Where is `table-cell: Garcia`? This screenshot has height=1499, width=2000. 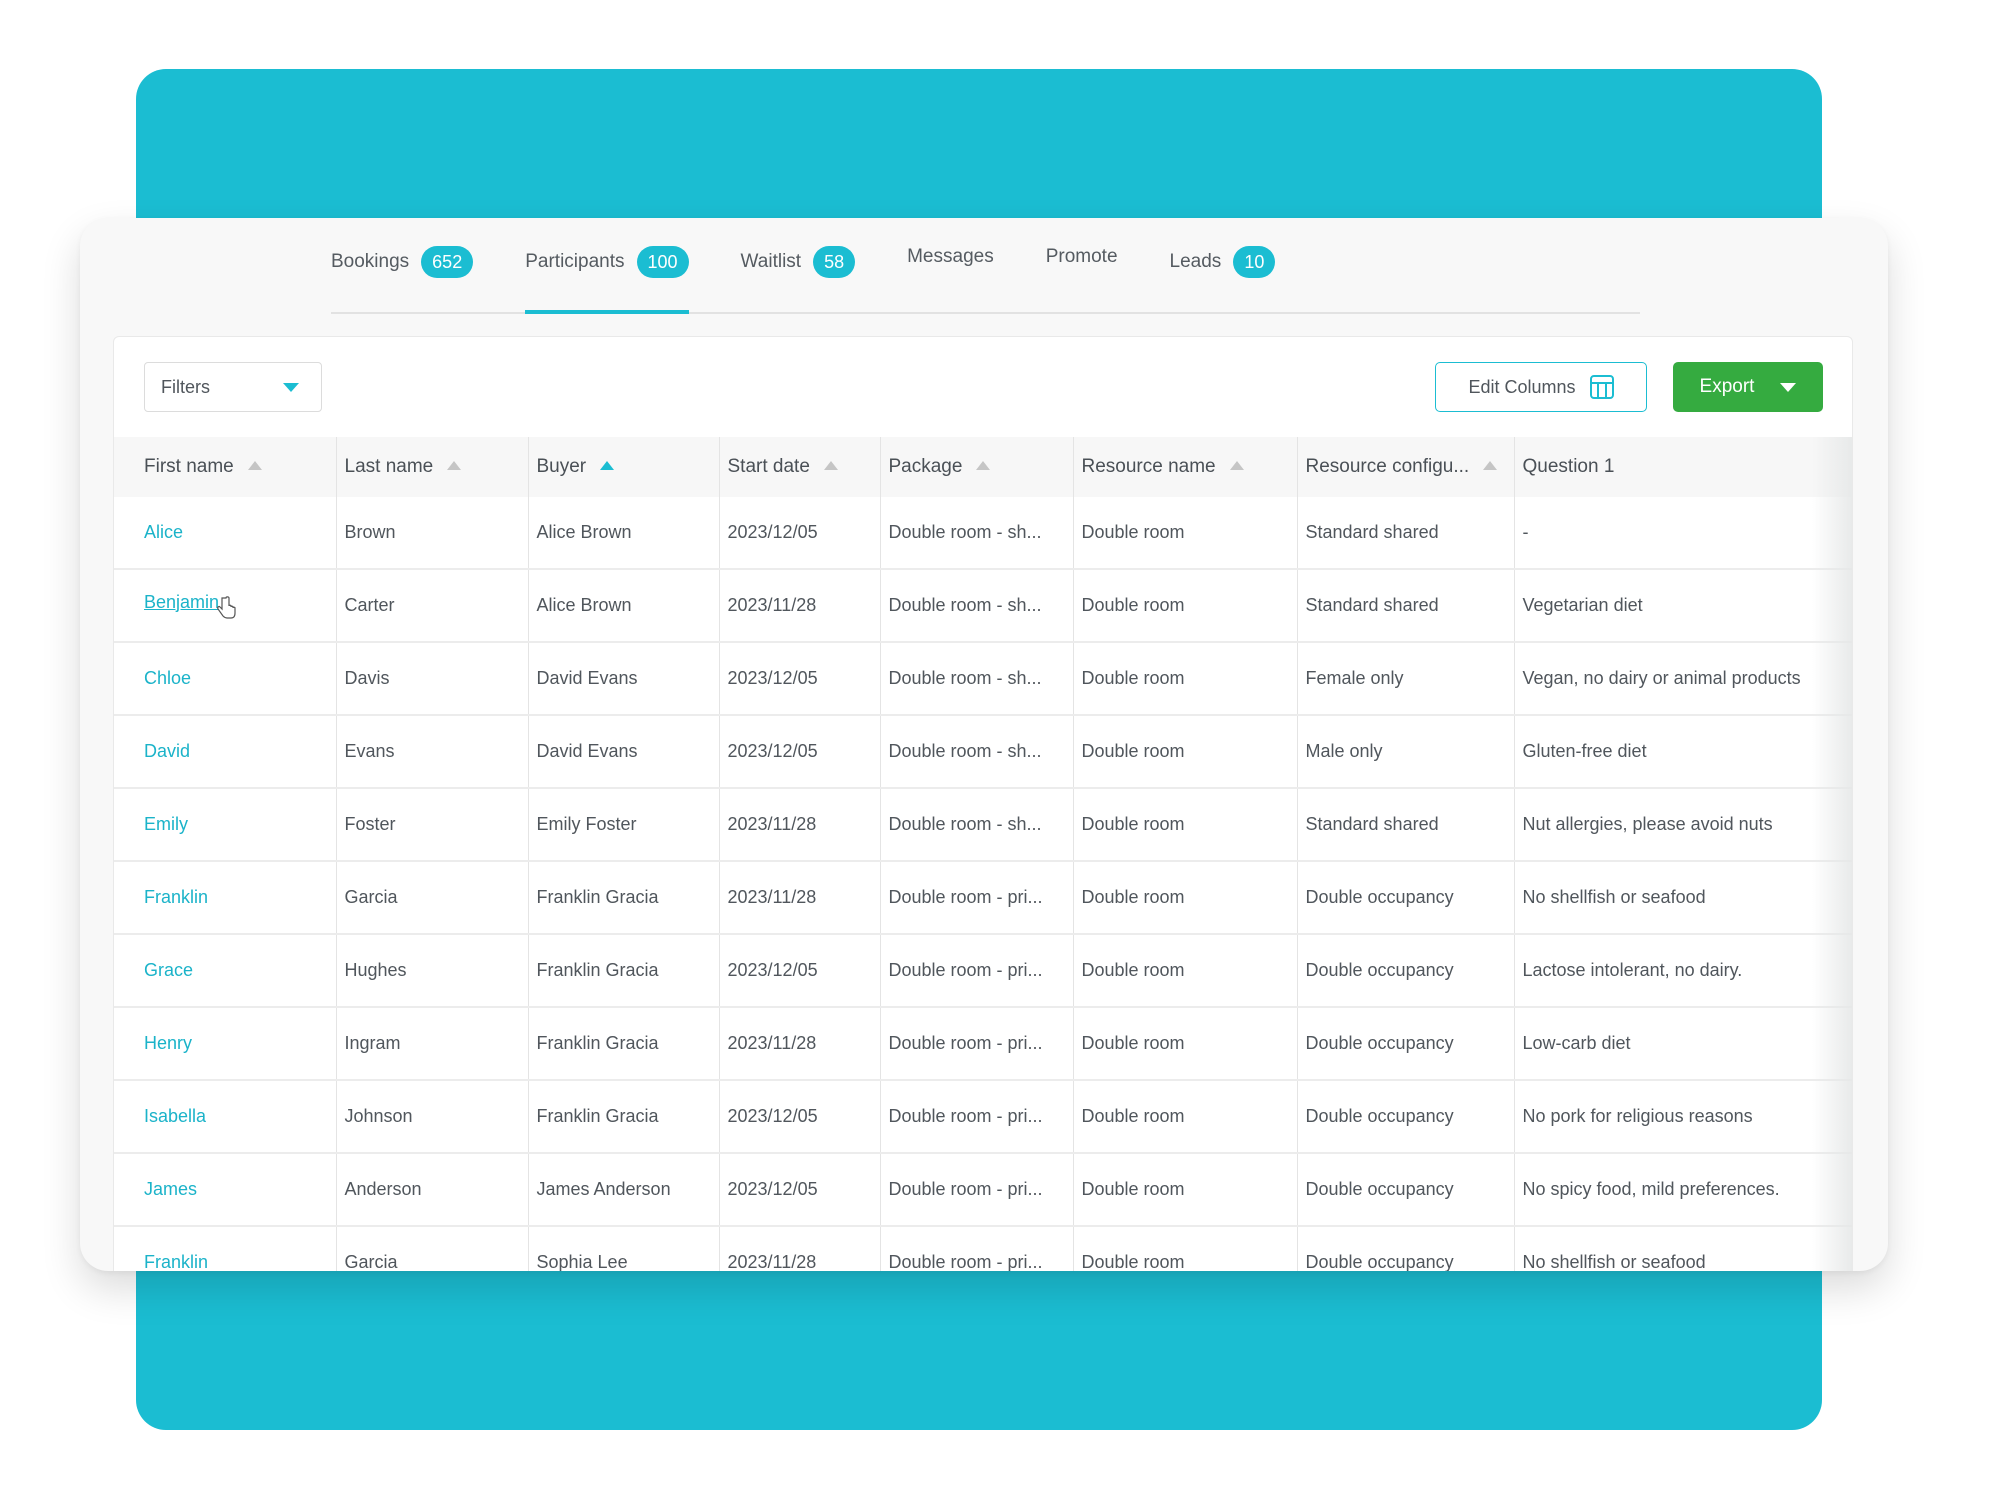 table-cell: Garcia is located at coordinates (431, 1248).